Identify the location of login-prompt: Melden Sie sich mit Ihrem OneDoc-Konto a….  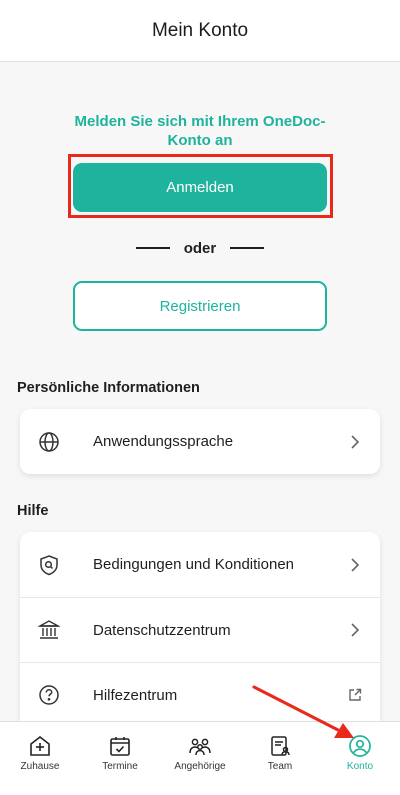
(200, 131).